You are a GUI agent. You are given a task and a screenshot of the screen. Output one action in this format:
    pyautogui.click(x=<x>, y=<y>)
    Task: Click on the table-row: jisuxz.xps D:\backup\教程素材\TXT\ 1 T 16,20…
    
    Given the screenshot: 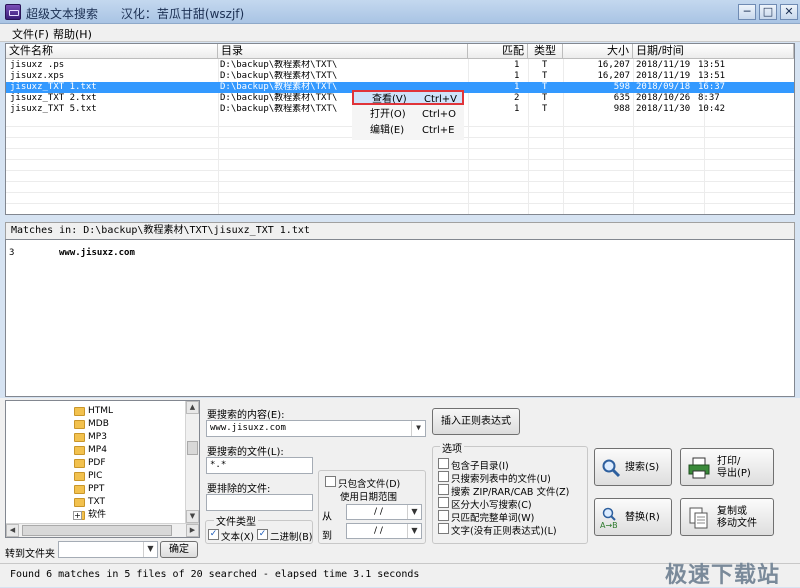 What is the action you would take?
    pyautogui.click(x=400, y=76)
    